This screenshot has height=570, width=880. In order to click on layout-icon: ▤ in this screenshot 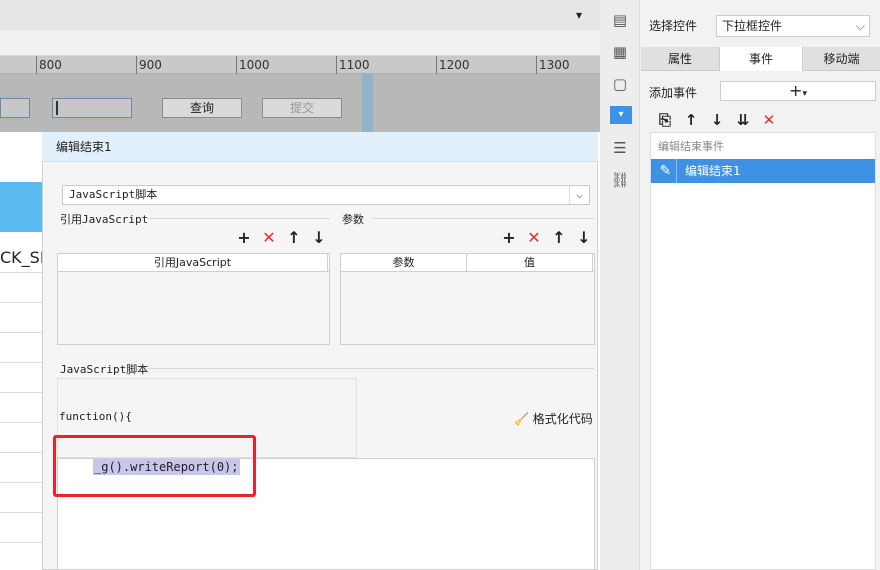, I will do `click(620, 20)`.